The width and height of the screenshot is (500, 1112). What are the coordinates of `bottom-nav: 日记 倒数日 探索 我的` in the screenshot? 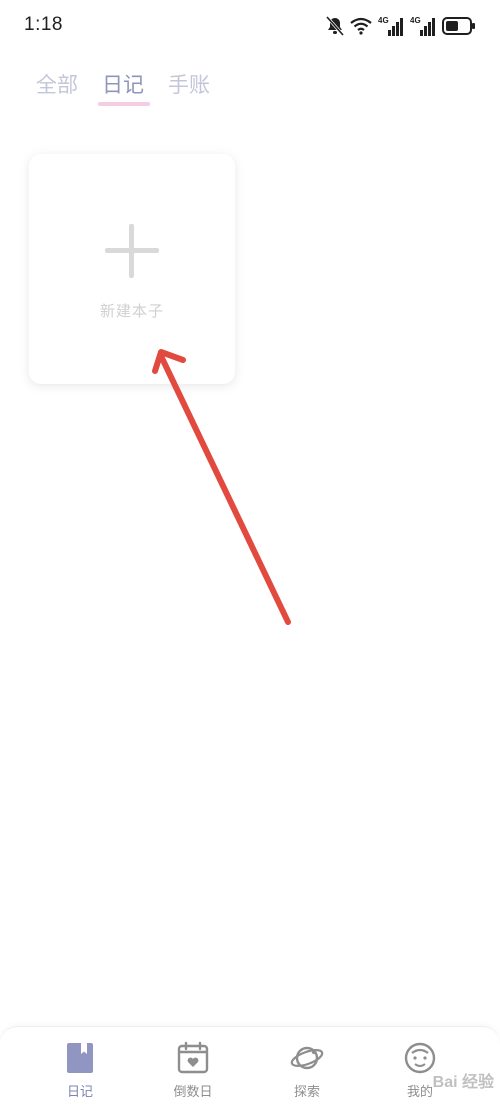 It's located at (250, 1069).